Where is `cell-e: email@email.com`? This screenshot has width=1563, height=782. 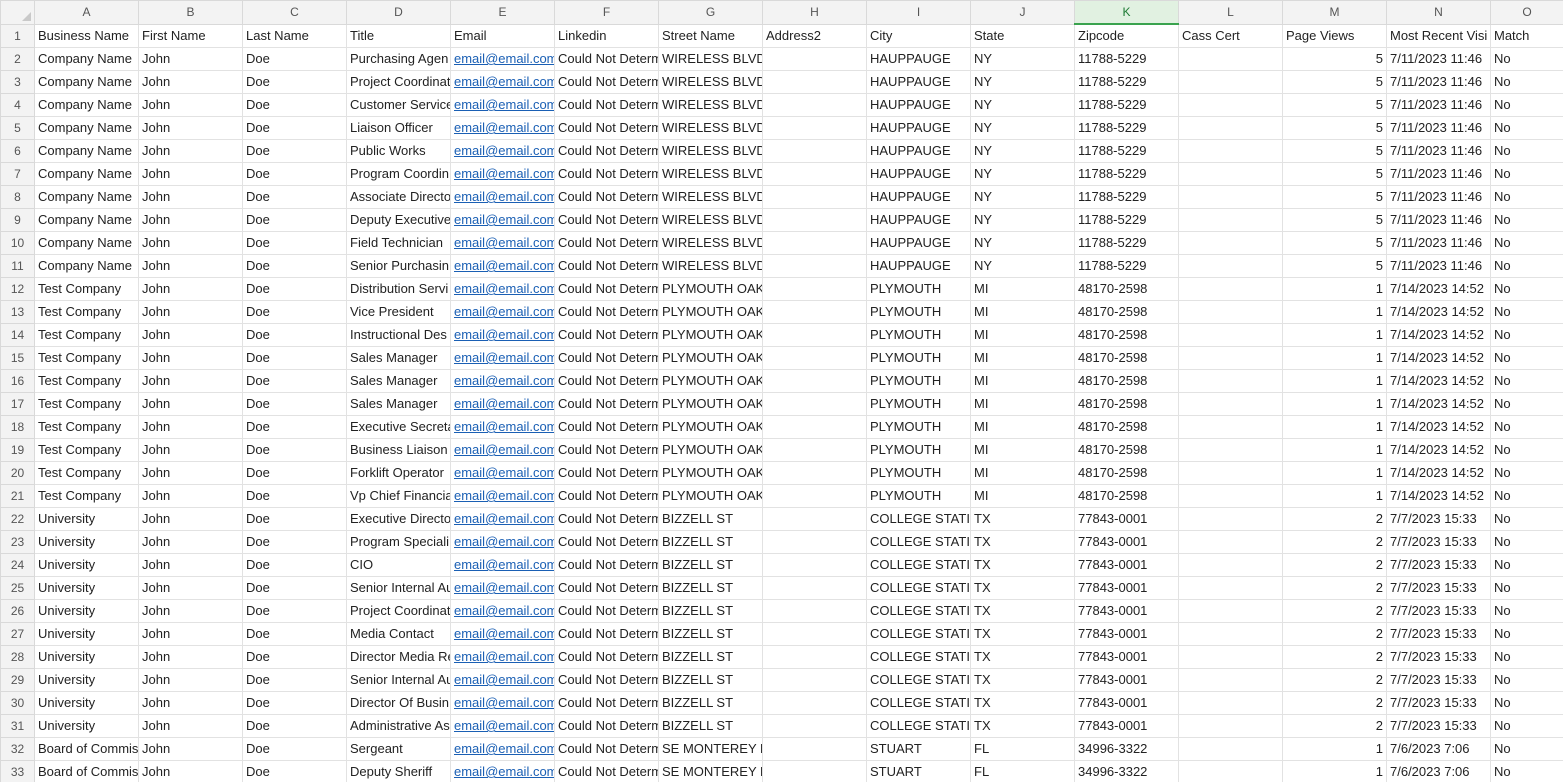 cell-e: email@email.com is located at coordinates (502, 726).